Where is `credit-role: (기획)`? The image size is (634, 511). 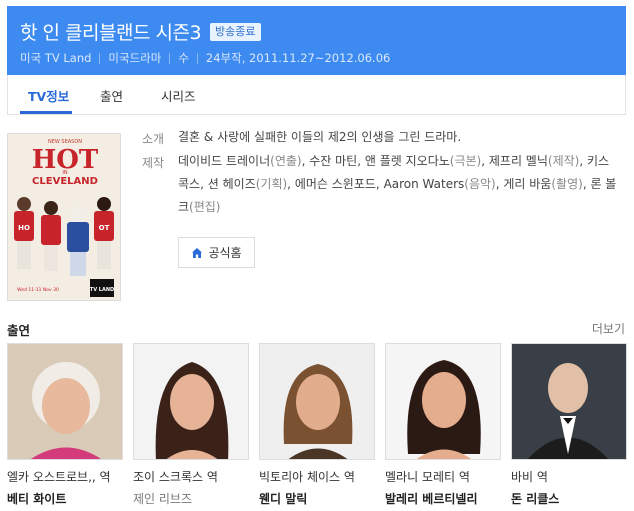 credit-role: (기획) is located at coordinates (271, 184).